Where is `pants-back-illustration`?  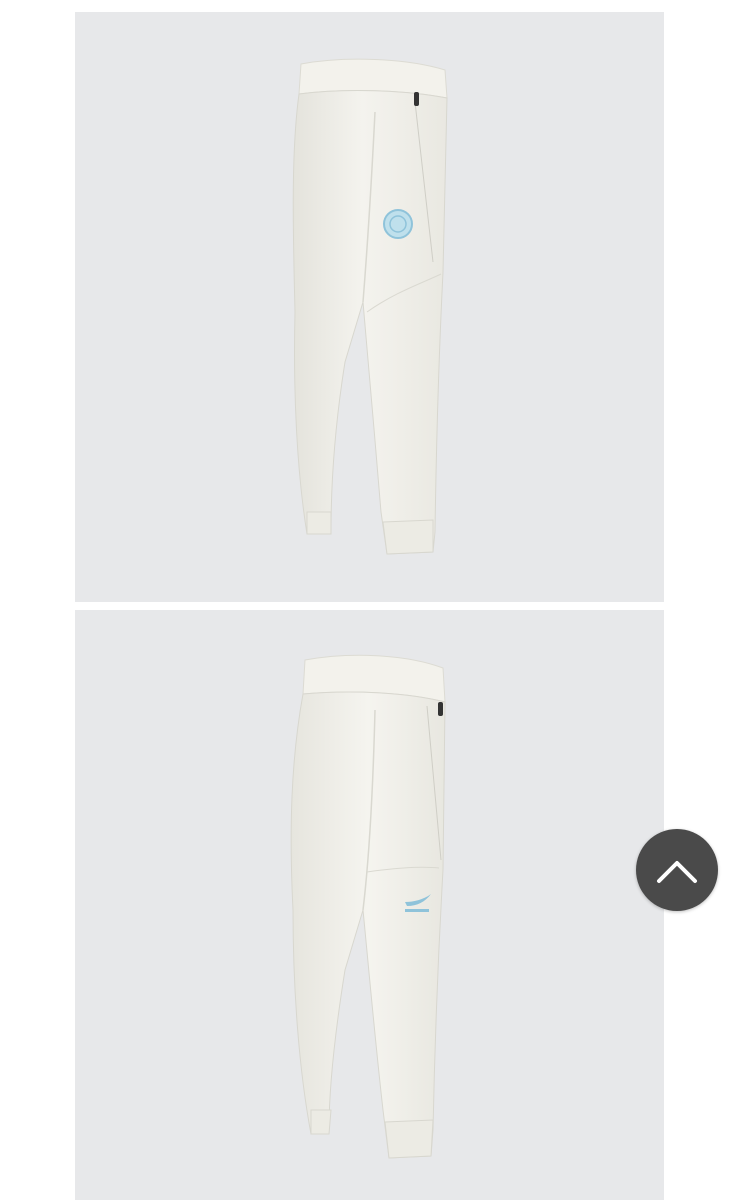 pants-back-illustration is located at coordinates (368, 906).